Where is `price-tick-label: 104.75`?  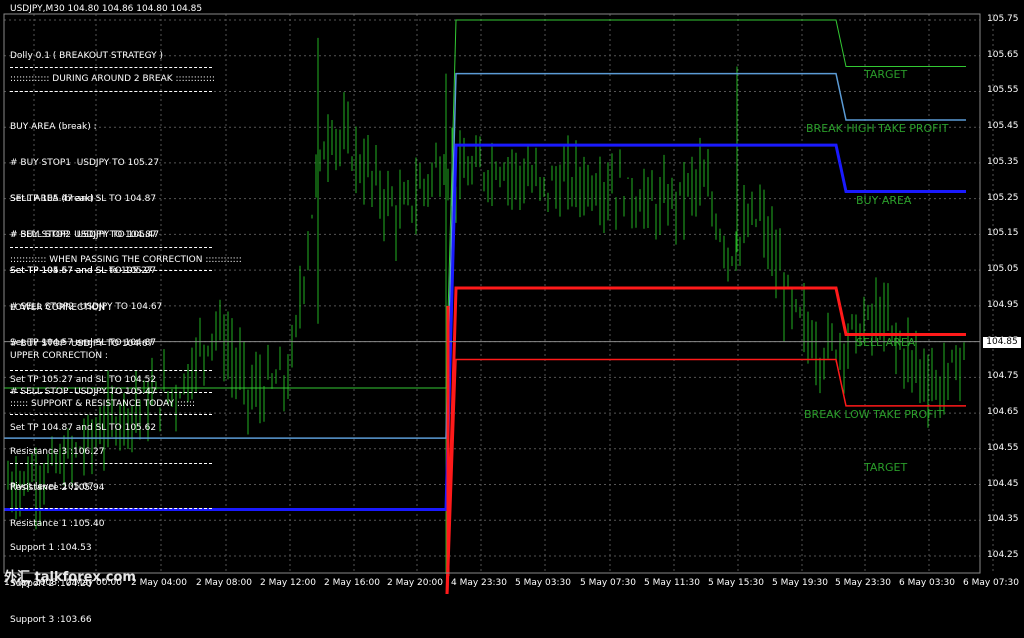 price-tick-label: 104.75 is located at coordinates (1003, 376).